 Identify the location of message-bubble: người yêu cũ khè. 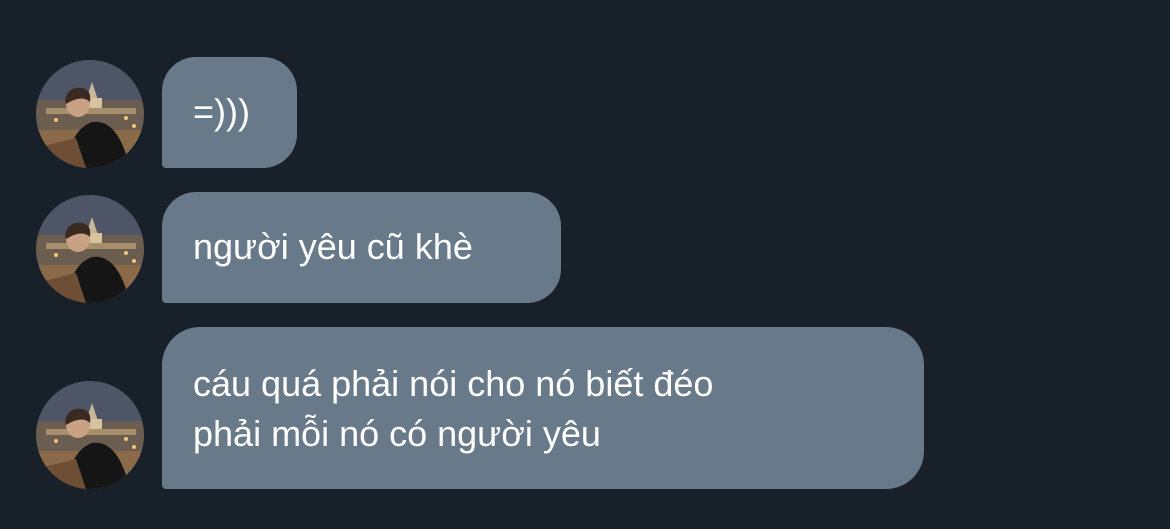
(361, 247).